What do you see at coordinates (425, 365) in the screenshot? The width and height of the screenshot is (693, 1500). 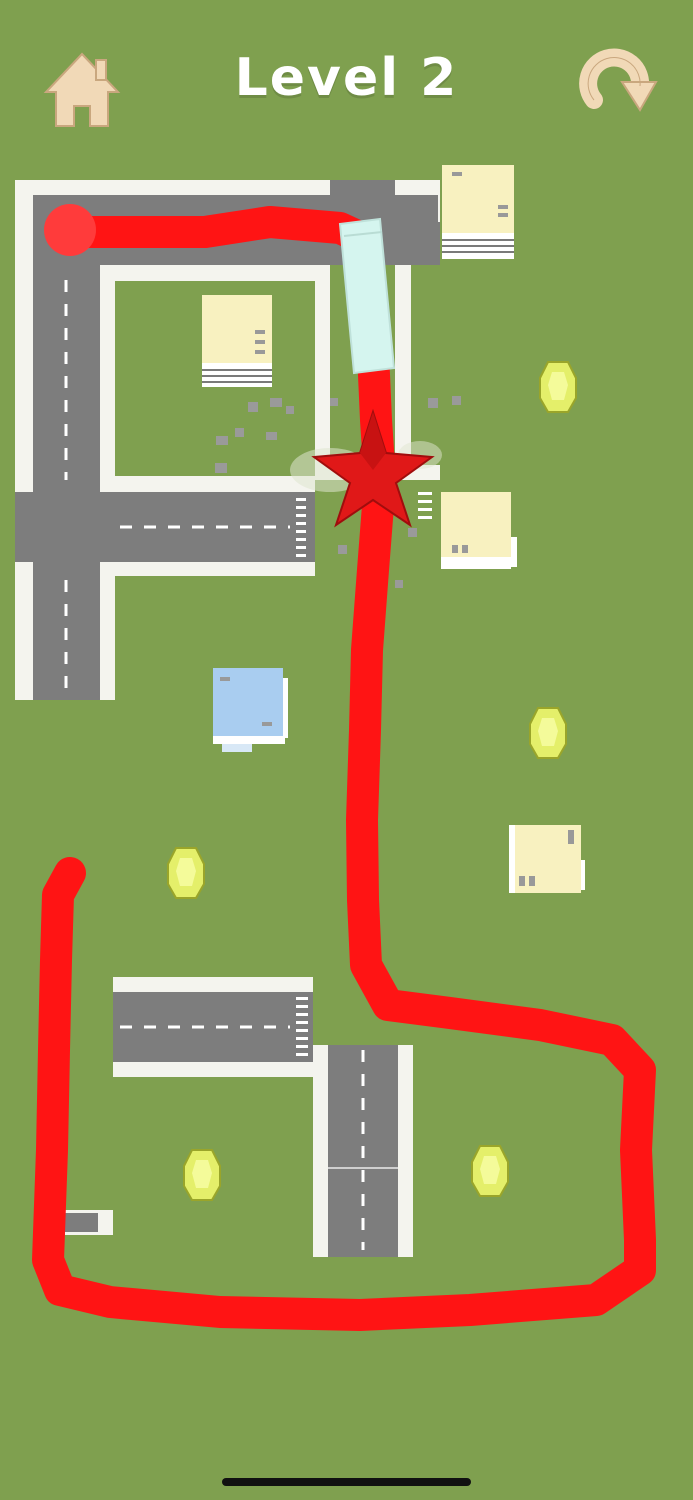 I see `grass-strip-right` at bounding box center [425, 365].